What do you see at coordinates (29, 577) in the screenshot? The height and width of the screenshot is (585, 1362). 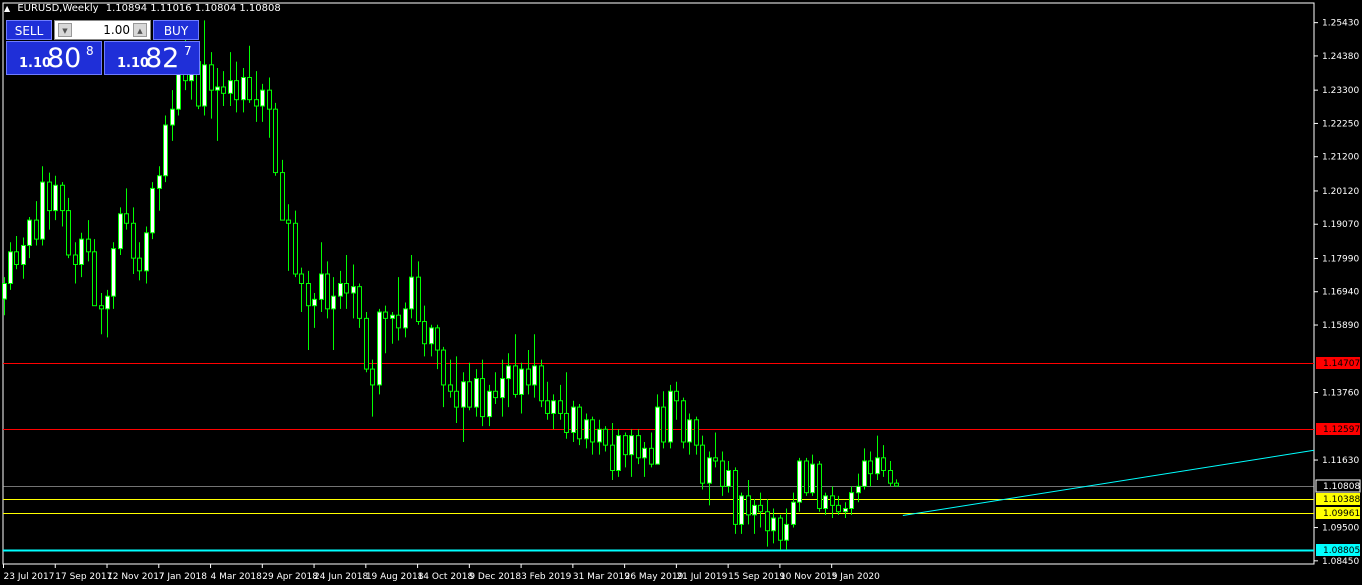 I see `x-tick-label: 23 Jul 2017` at bounding box center [29, 577].